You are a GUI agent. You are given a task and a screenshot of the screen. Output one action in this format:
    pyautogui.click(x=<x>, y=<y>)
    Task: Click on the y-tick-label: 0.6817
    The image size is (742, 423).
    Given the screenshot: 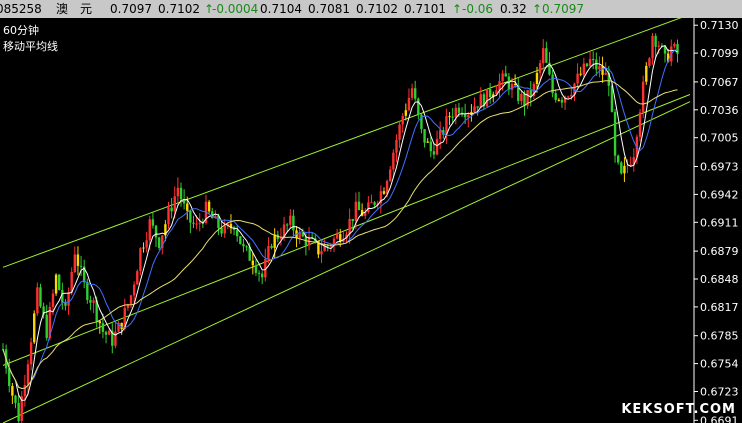 What is the action you would take?
    pyautogui.click(x=719, y=307)
    